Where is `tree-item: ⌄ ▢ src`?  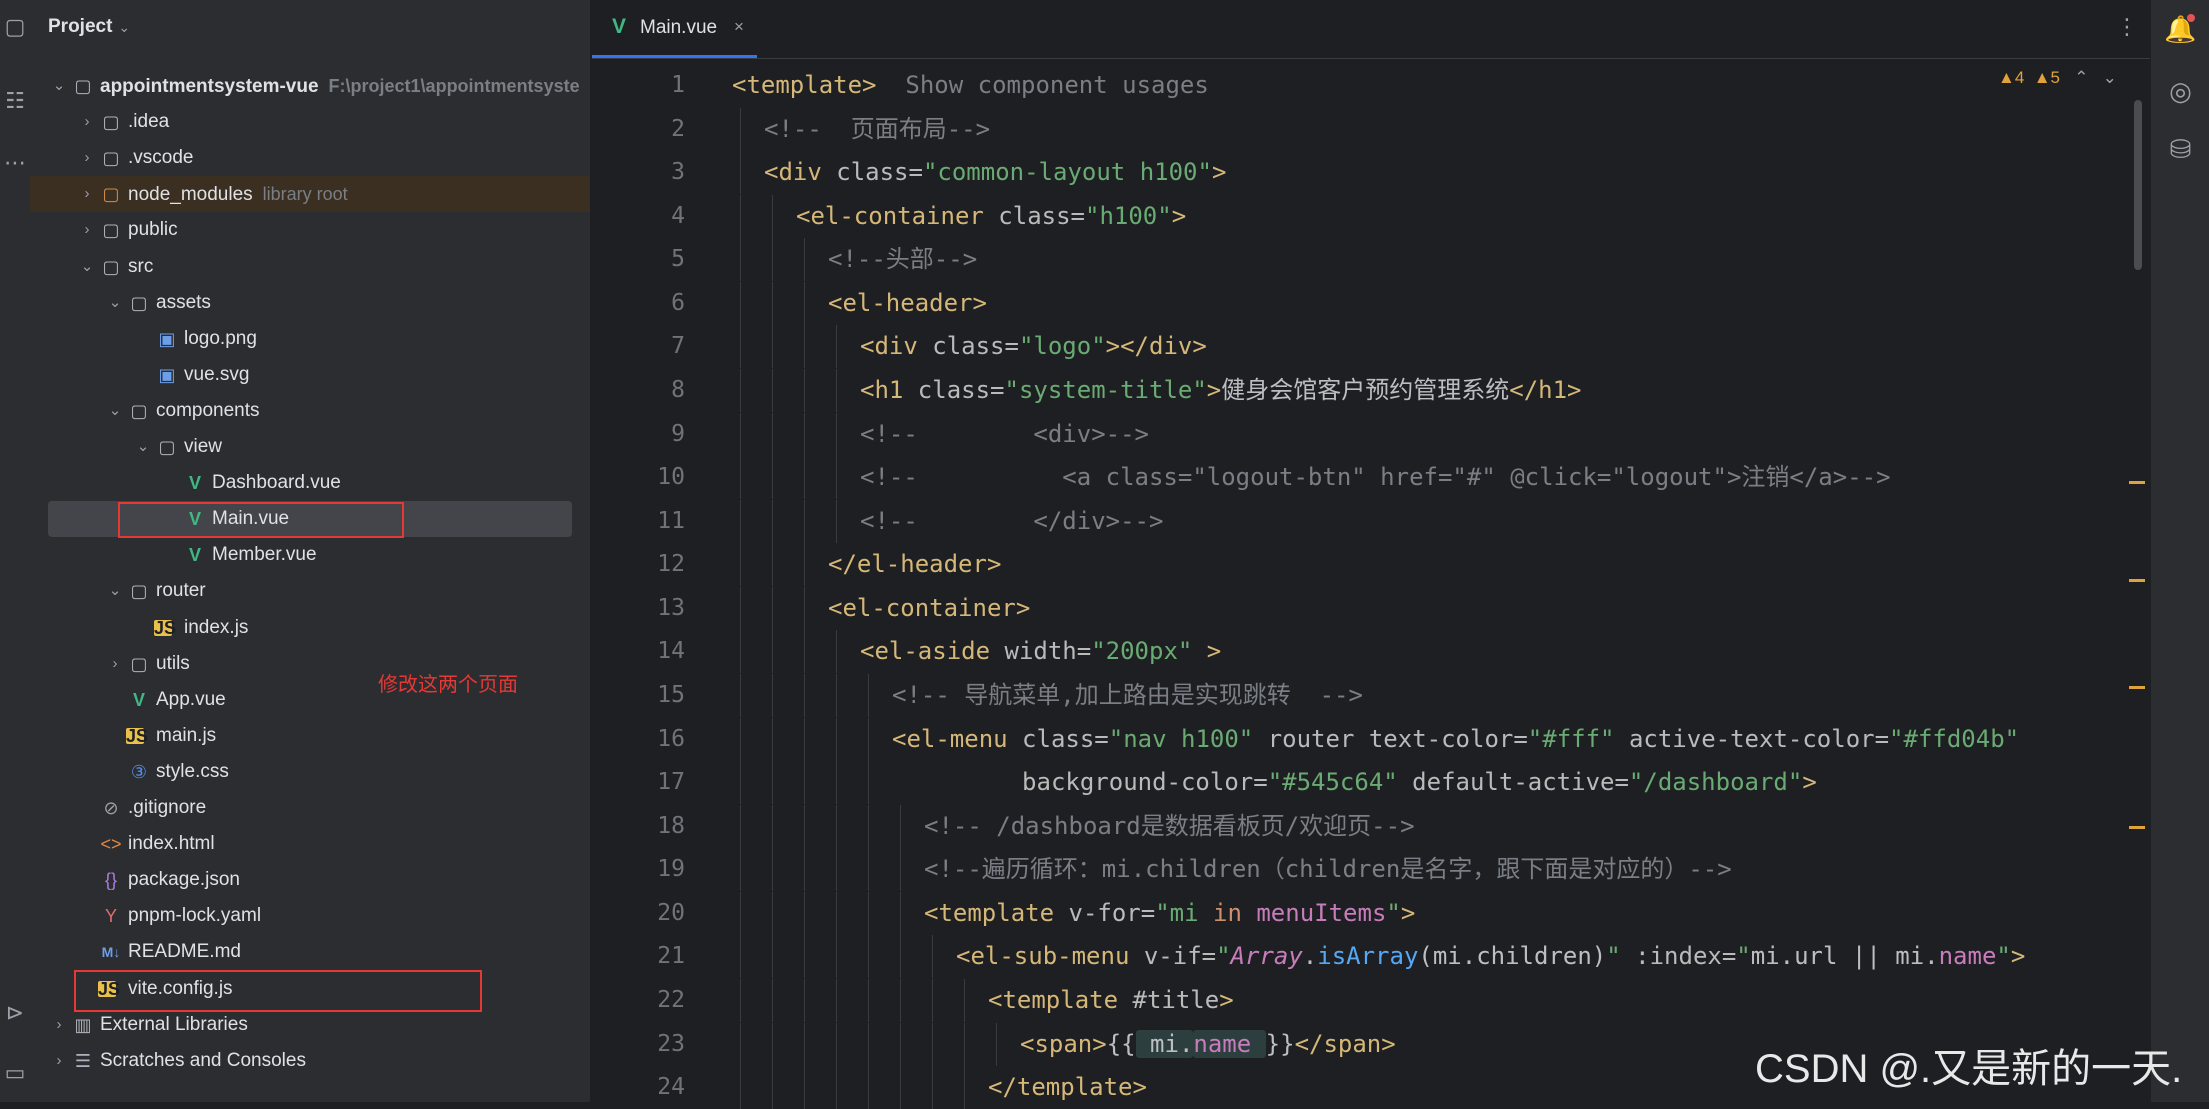 tree-item: ⌄ ▢ src is located at coordinates (310, 267).